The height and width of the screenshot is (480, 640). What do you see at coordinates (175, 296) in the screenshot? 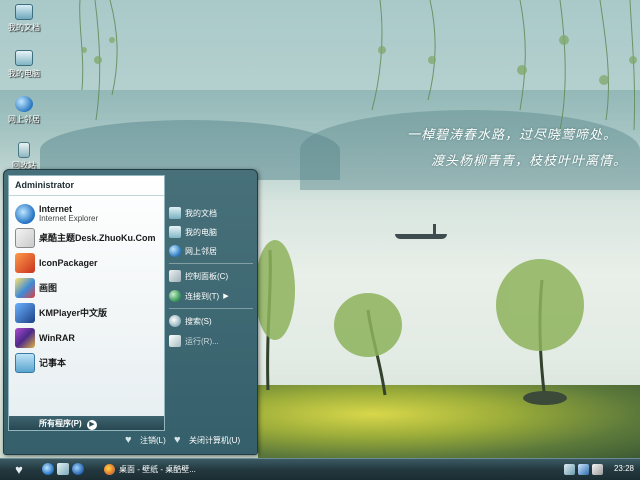
I see `connect-to-icon` at bounding box center [175, 296].